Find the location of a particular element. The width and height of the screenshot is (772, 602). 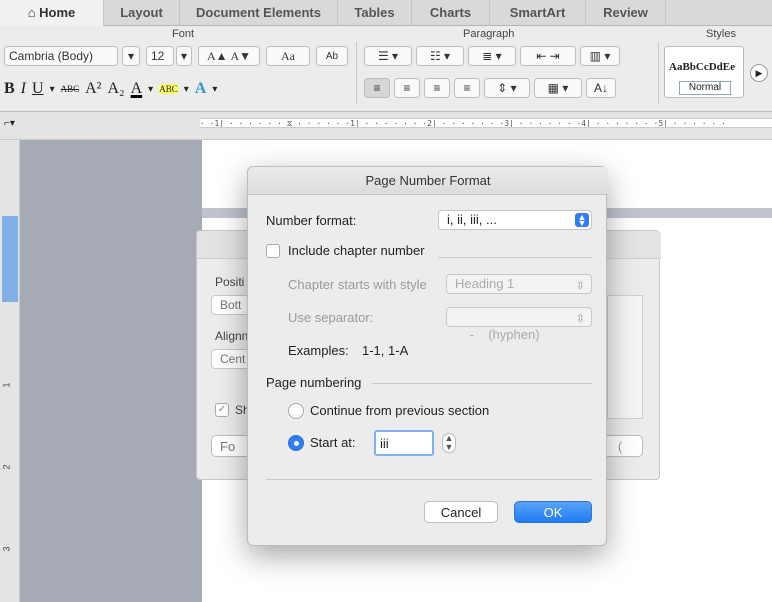

font-group-label: Font is located at coordinates (183, 34).